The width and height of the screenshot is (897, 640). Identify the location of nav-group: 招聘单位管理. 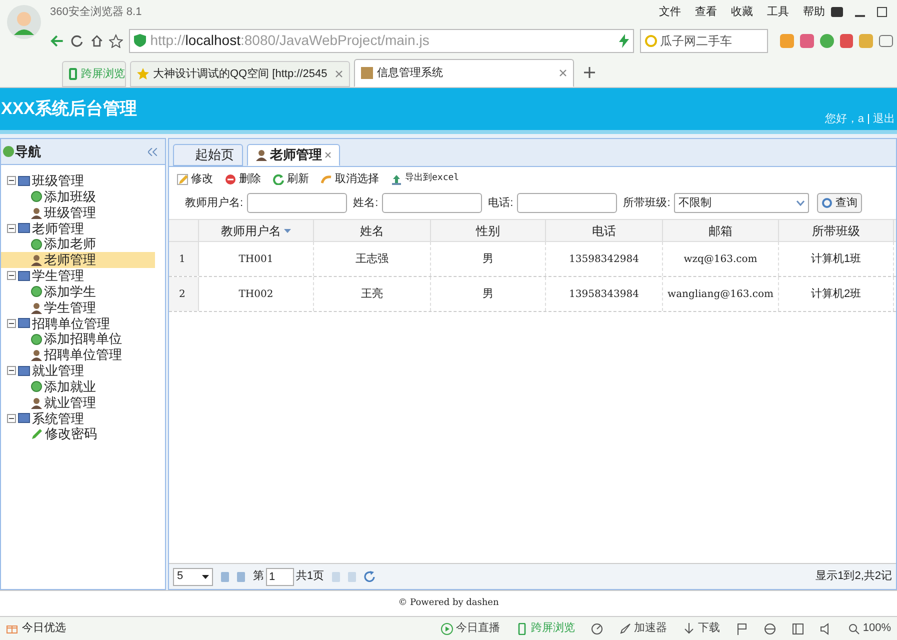
(71, 323).